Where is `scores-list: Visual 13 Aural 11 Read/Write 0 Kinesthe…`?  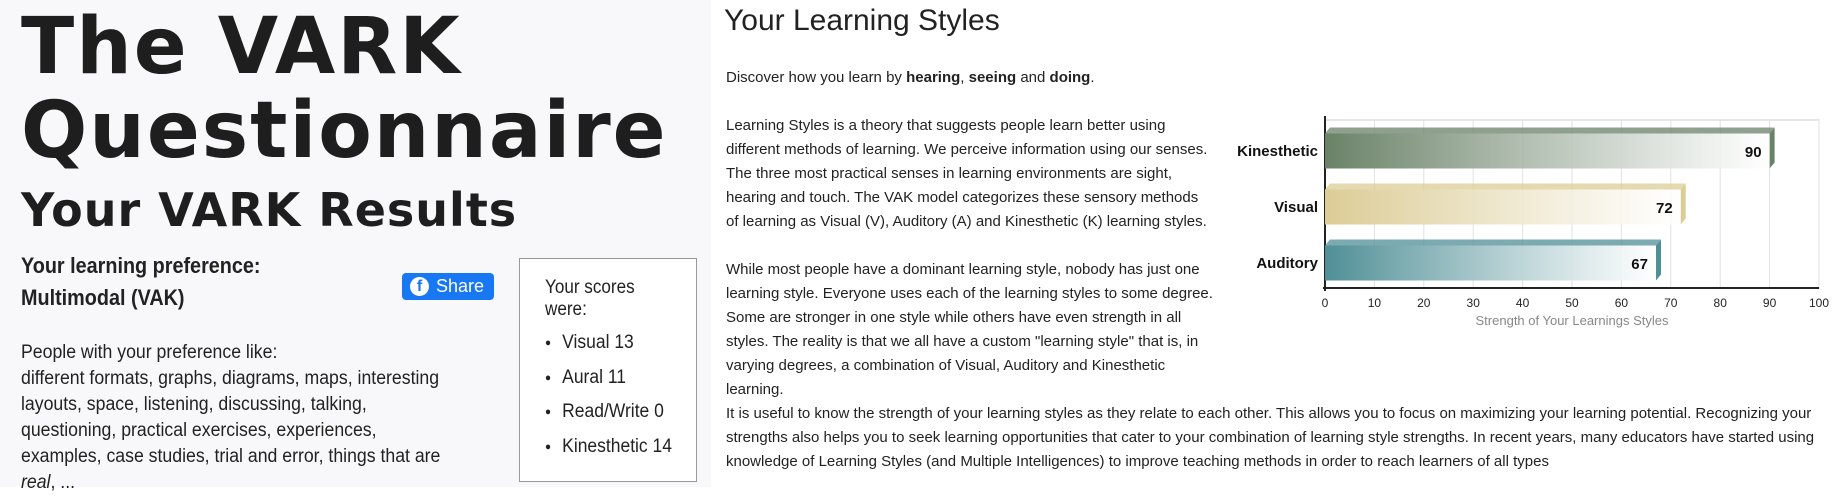 scores-list: Visual 13 Aural 11 Read/Write 0 Kinesthe… is located at coordinates (614, 396).